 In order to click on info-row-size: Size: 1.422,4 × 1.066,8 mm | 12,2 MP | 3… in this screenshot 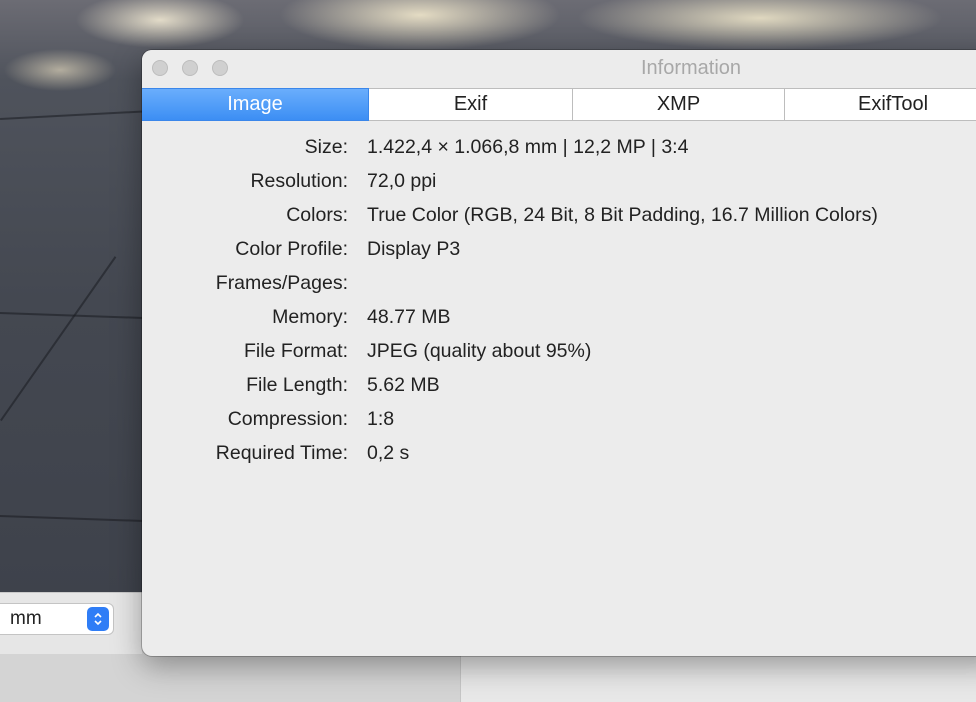, I will do `click(559, 147)`.